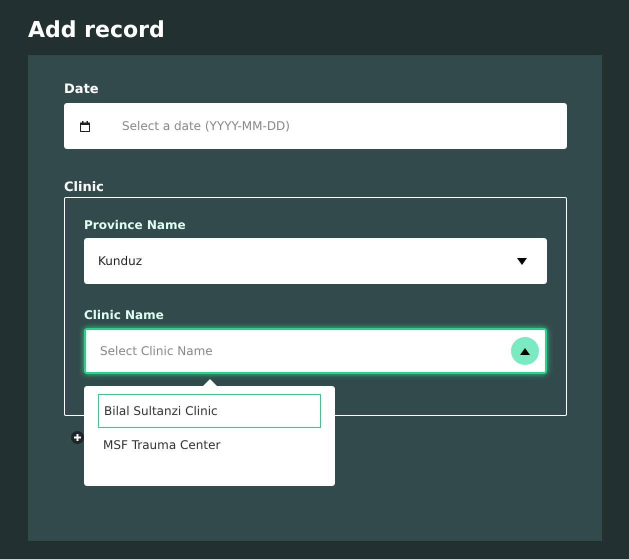  I want to click on dropdown-option: Bilal Sultanzi Clinic, so click(209, 411).